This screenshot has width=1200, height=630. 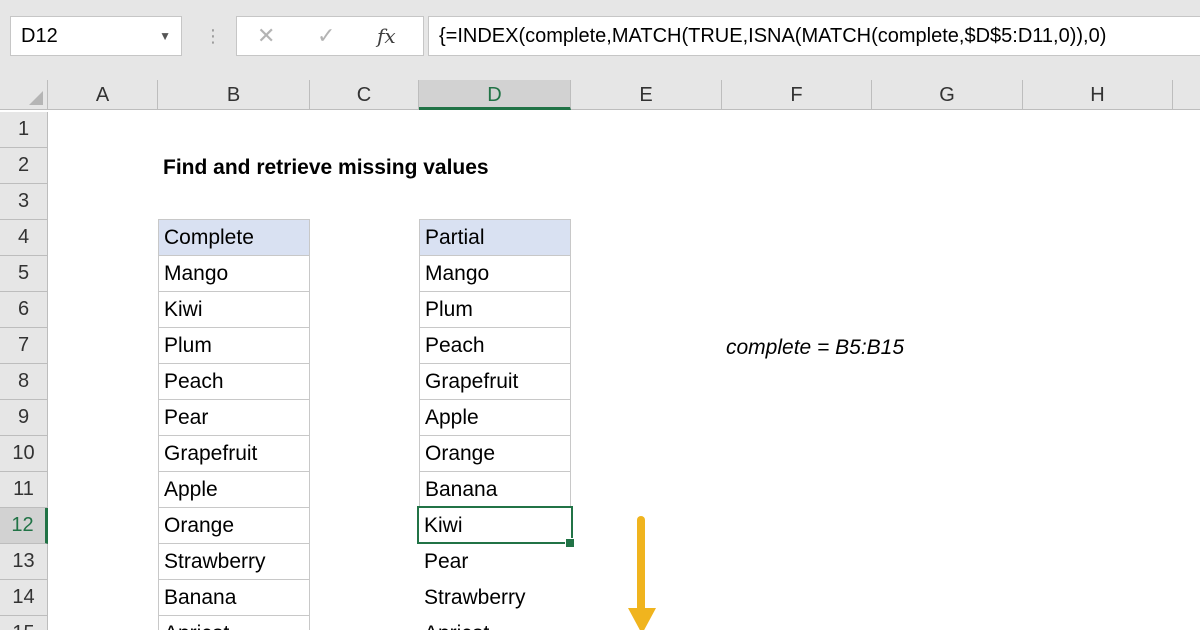 I want to click on partial-cell: Banana, so click(x=495, y=489).